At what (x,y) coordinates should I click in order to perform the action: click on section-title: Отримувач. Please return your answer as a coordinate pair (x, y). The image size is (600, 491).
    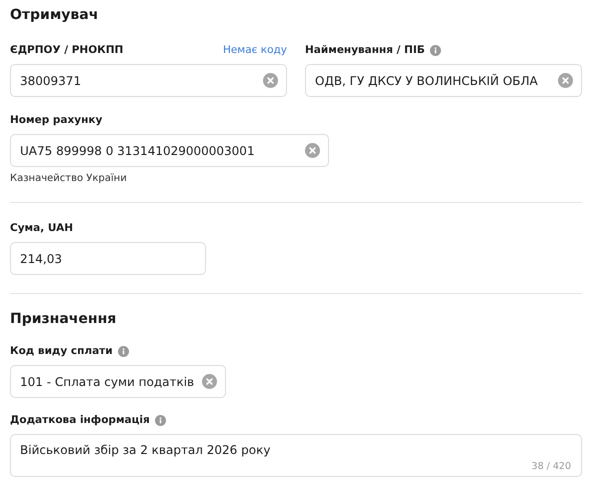
    Looking at the image, I should click on (55, 15).